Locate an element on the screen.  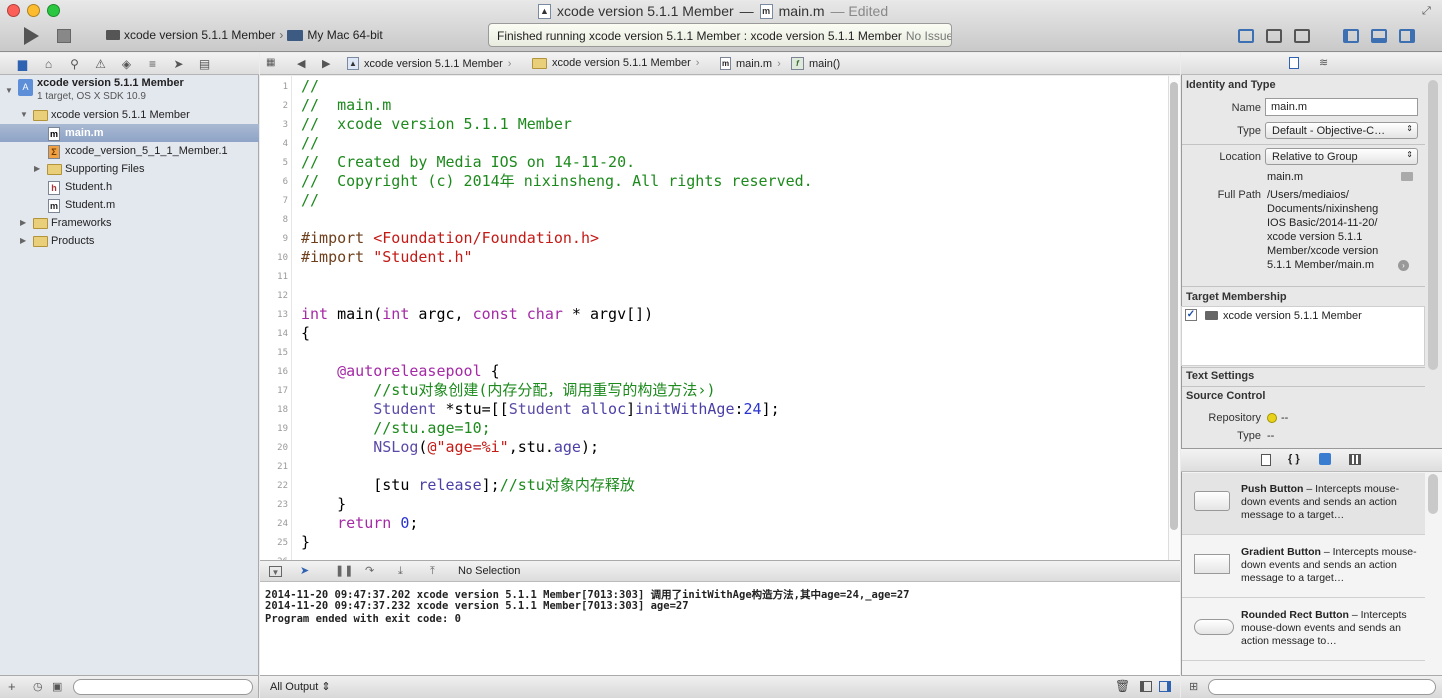
step-over-icon: ↷ is located at coordinates (371, 571).